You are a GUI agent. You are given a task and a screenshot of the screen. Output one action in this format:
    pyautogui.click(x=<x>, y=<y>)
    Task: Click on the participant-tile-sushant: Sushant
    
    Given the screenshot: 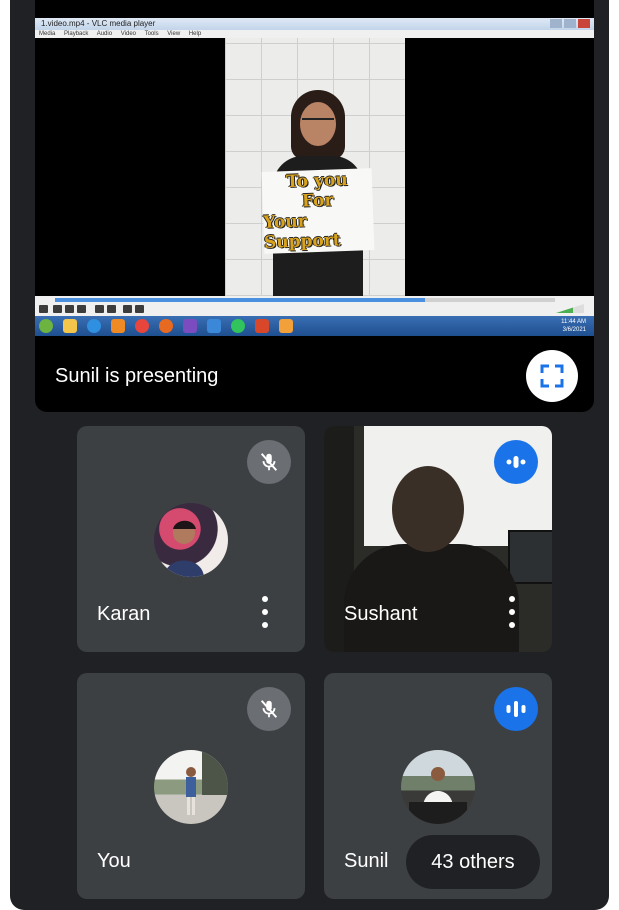 What is the action you would take?
    pyautogui.click(x=438, y=539)
    